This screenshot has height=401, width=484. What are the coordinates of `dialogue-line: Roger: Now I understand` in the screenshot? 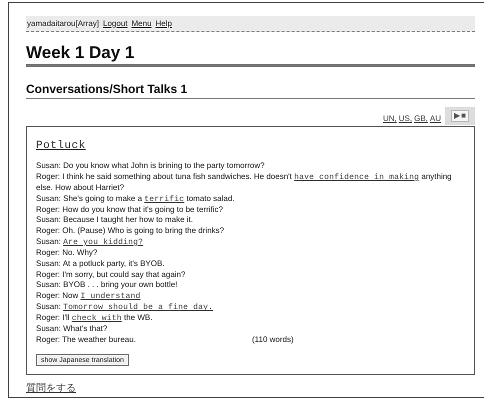 It's located at (89, 296).